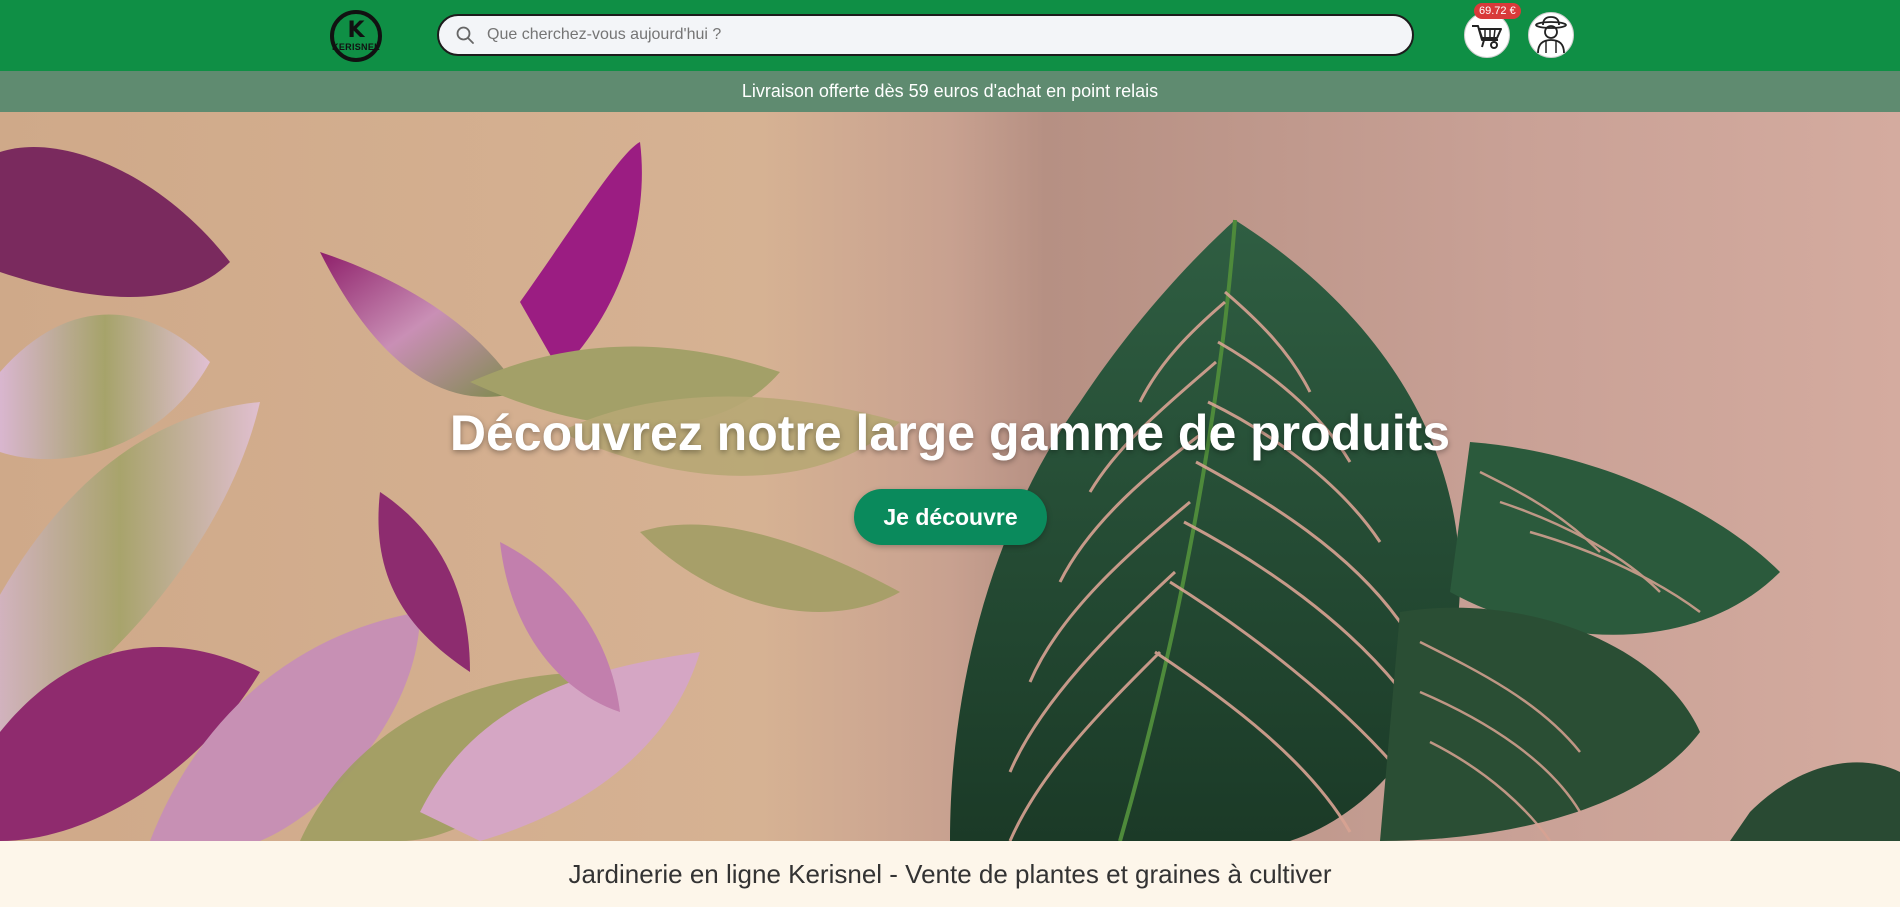 This screenshot has width=1900, height=907. I want to click on account-button, so click(1551, 35).